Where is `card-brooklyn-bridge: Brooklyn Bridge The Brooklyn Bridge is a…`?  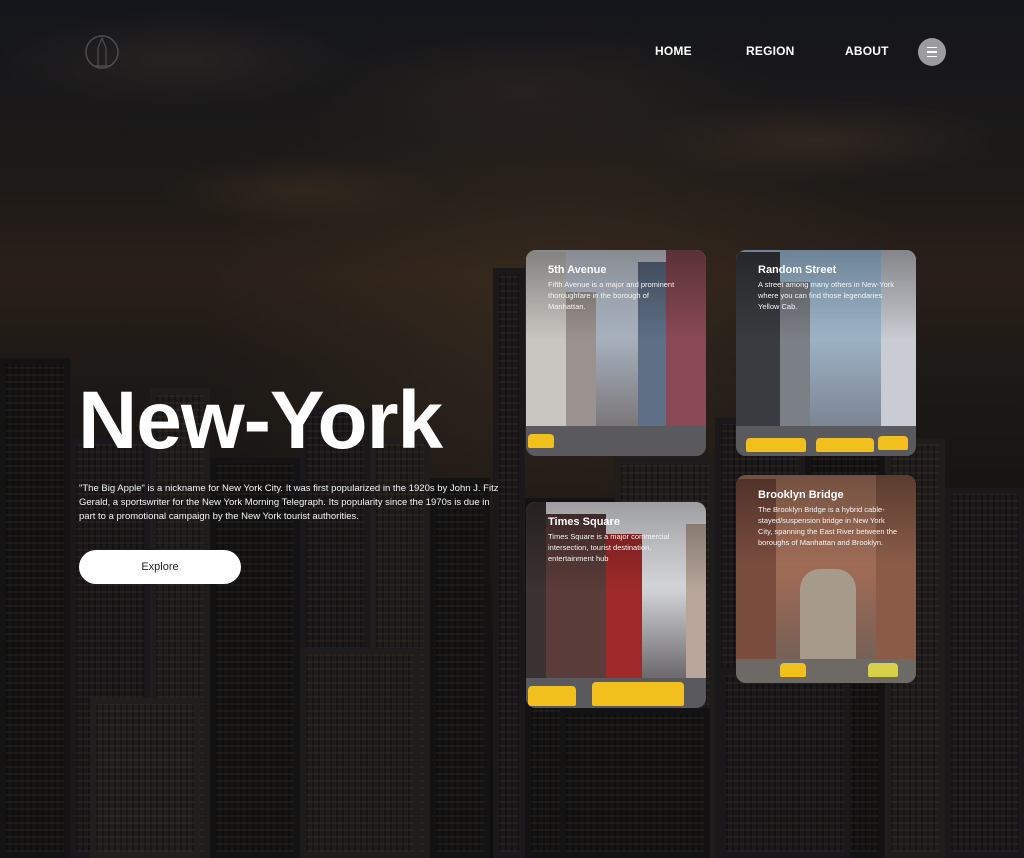 card-brooklyn-bridge: Brooklyn Bridge The Brooklyn Bridge is a… is located at coordinates (826, 579).